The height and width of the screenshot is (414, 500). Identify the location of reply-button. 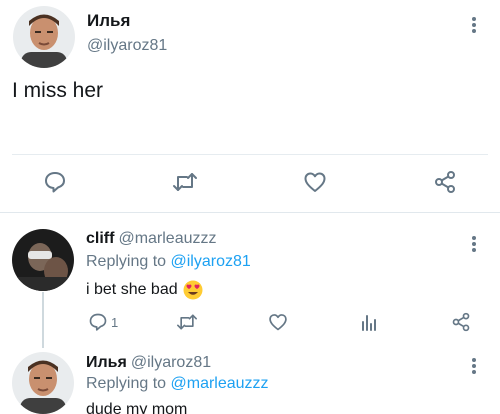
(55, 182).